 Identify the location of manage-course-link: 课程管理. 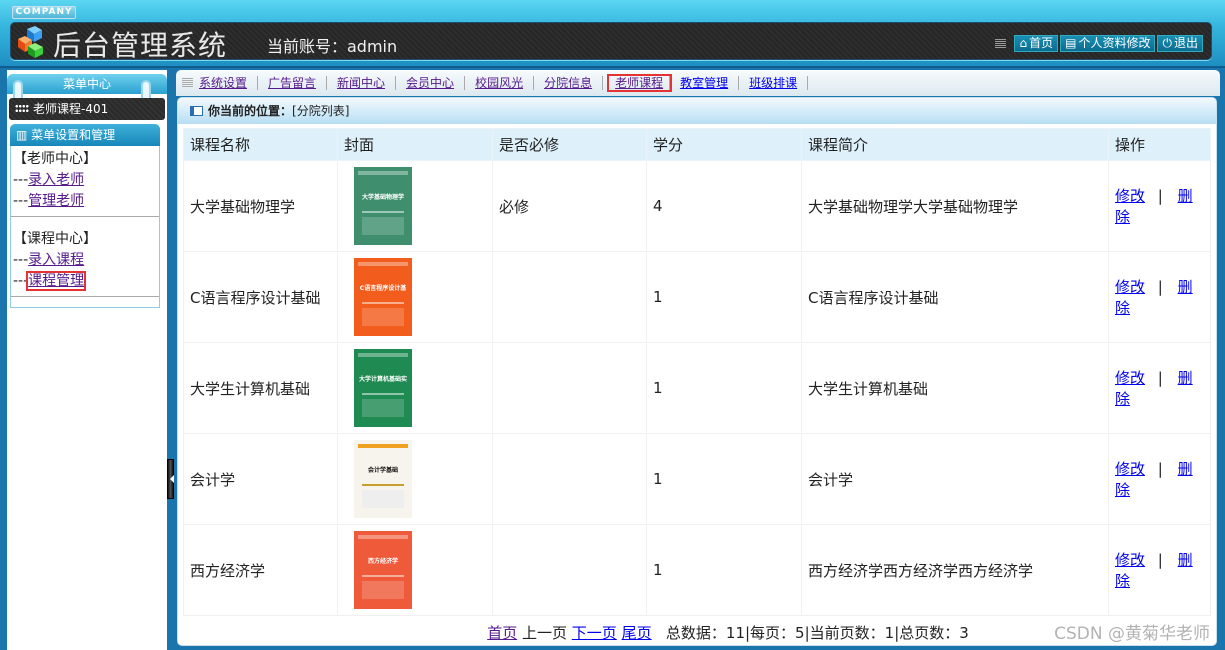
(56, 281).